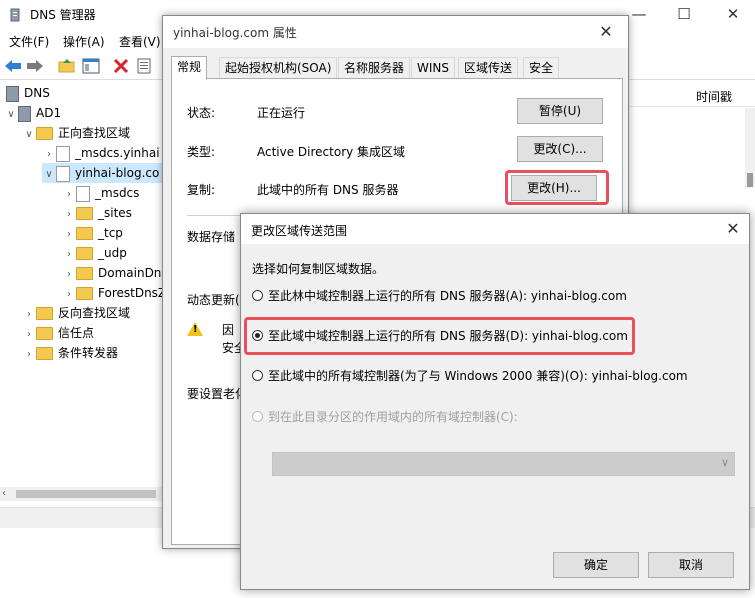  What do you see at coordinates (76, 313) in the screenshot?
I see `tree-item-reverse-zones: › 反向查找区域` at bounding box center [76, 313].